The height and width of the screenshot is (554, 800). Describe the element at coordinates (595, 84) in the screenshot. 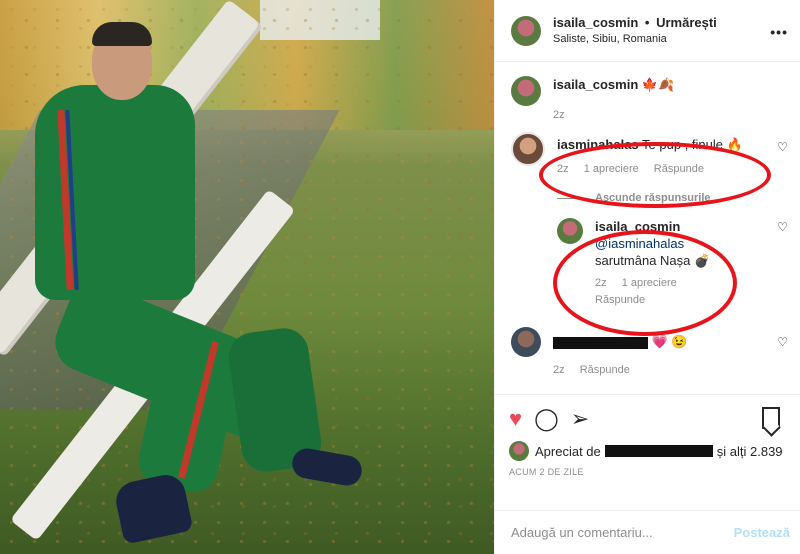

I see `caption-username: isaila_cosmin` at that location.